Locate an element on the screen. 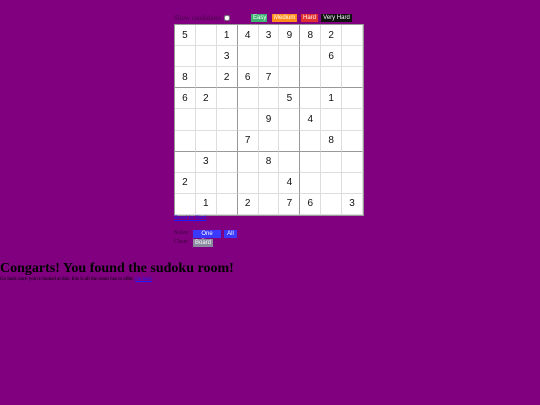  clear-board-button: Board is located at coordinates (203, 243).